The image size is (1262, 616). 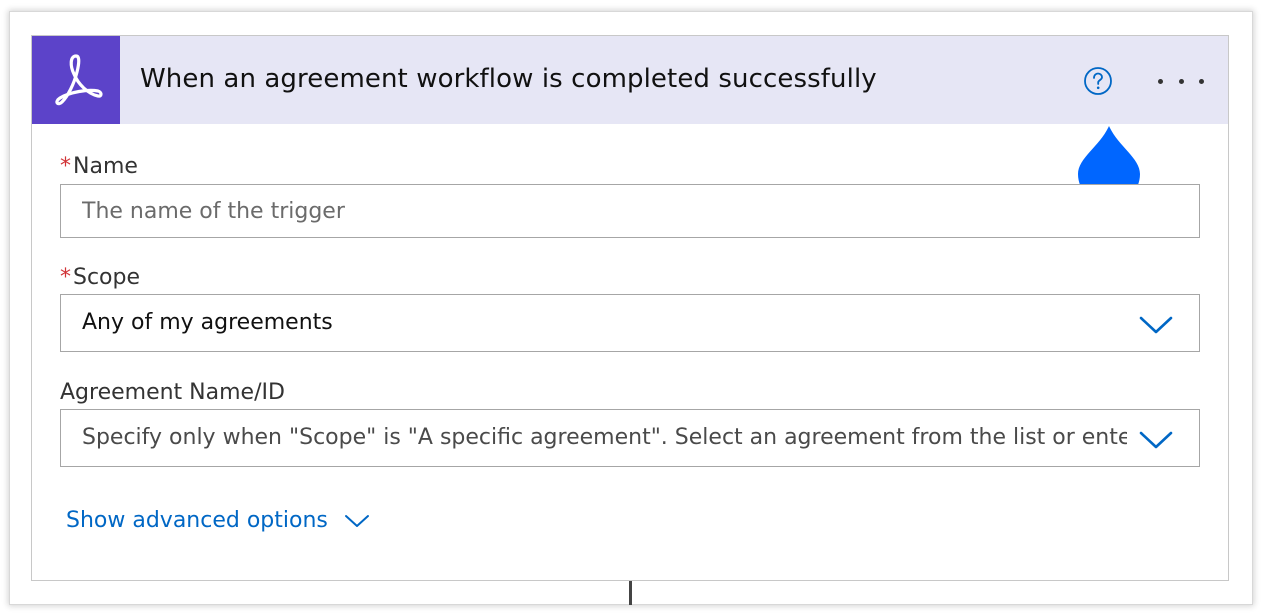 I want to click on scope-field-label: *Scope, so click(x=100, y=277).